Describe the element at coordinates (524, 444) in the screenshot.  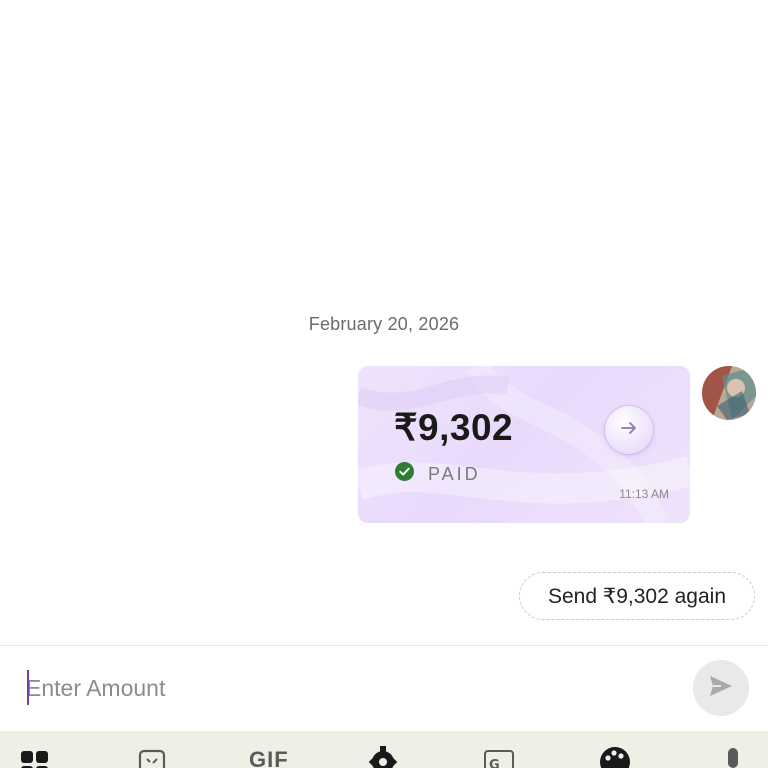
I see `payment-card: ₹9,302 PAID 11:13 AM` at that location.